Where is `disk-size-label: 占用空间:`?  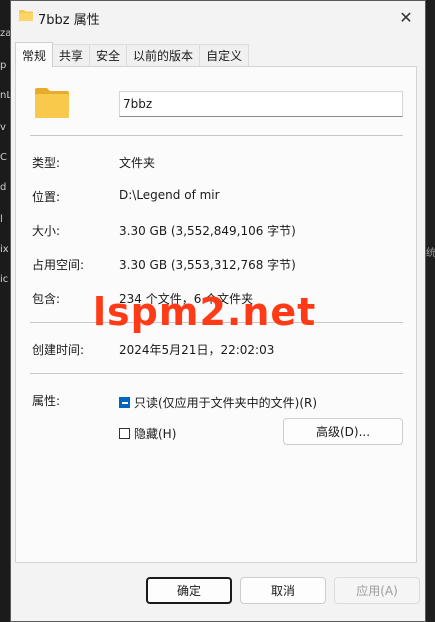 disk-size-label: 占用空间: is located at coordinates (58, 265).